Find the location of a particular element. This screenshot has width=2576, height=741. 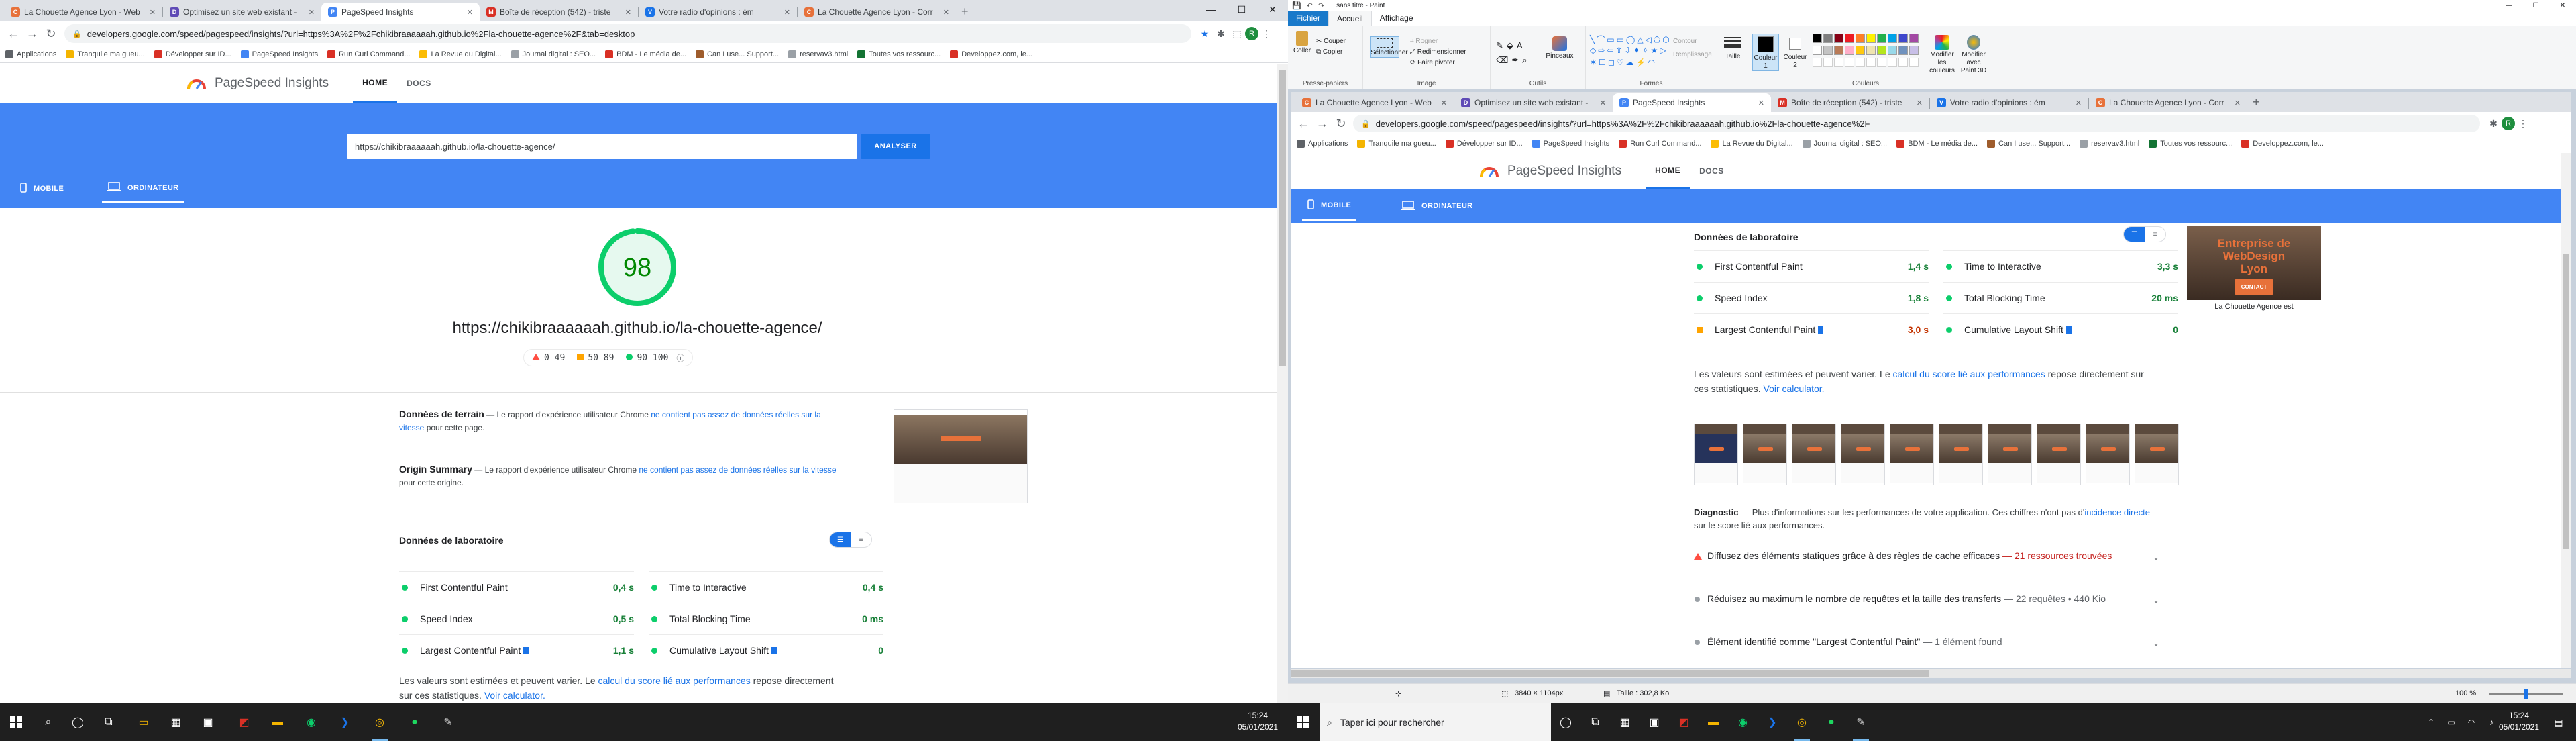

paint-menu-1: Accueil is located at coordinates (1350, 18).